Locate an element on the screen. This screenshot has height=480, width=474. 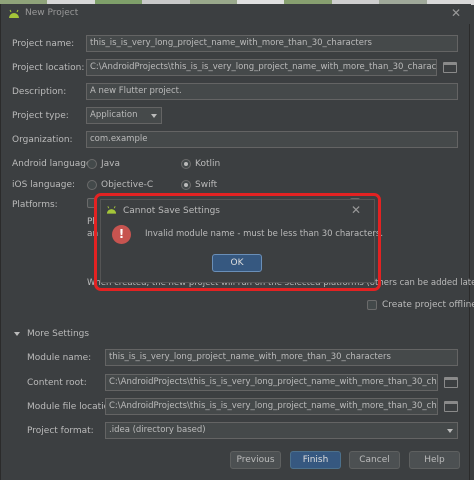
platforms-label: Platforms: is located at coordinates (35, 205).